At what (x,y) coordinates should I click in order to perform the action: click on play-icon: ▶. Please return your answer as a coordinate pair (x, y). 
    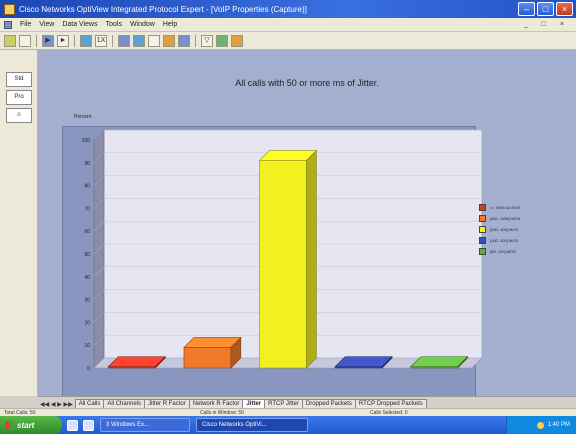
    Looking at the image, I should click on (48, 40).